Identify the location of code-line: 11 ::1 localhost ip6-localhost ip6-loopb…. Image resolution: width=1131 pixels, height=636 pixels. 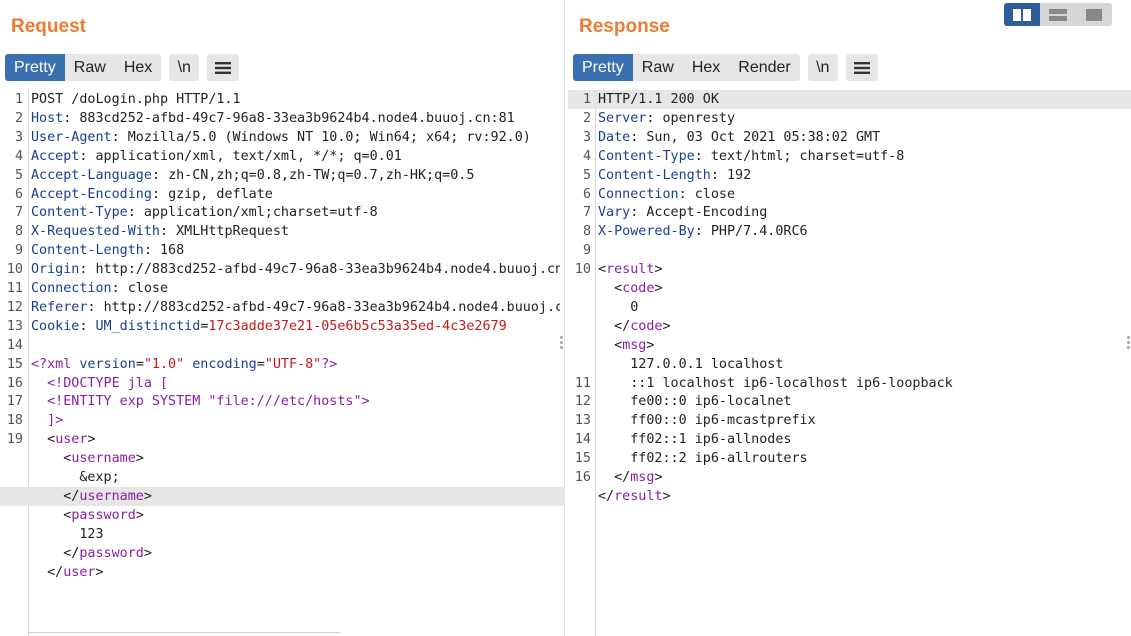
(849, 383).